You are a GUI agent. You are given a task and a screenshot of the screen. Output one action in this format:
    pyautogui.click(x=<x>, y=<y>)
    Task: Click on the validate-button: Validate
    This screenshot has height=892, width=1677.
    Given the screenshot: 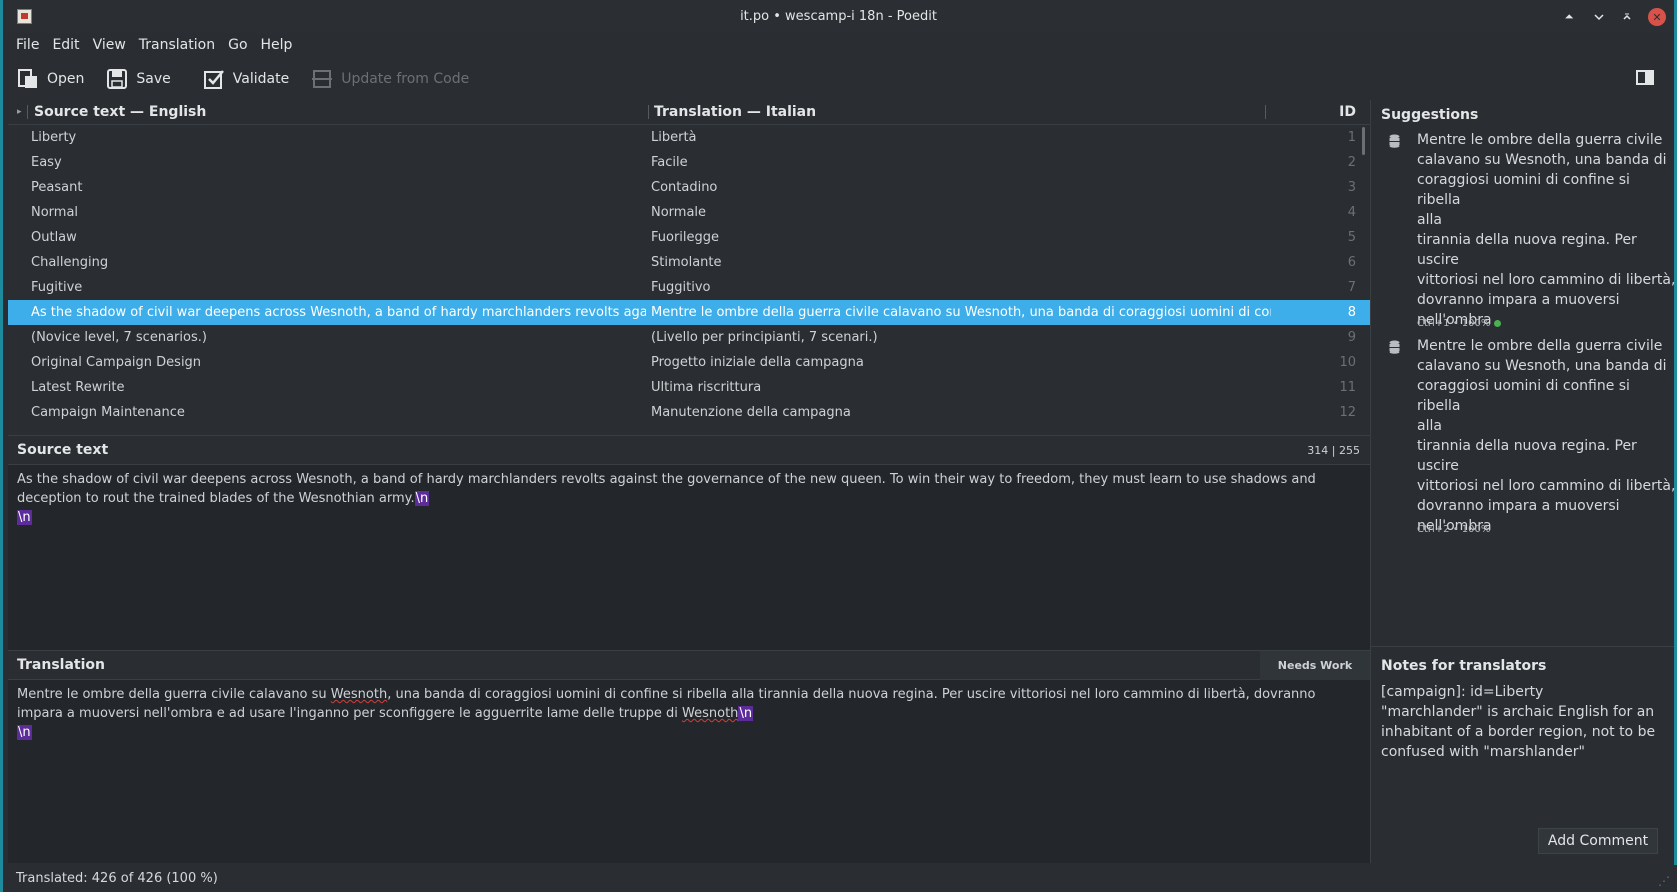 What is the action you would take?
    pyautogui.click(x=246, y=79)
    